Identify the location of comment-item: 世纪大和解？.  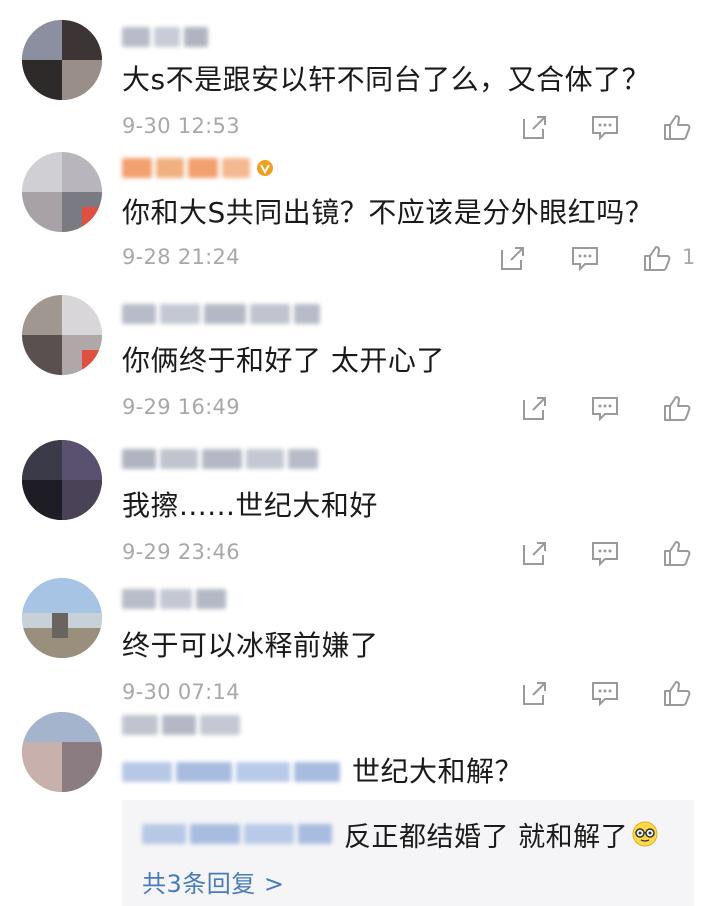
(360, 755).